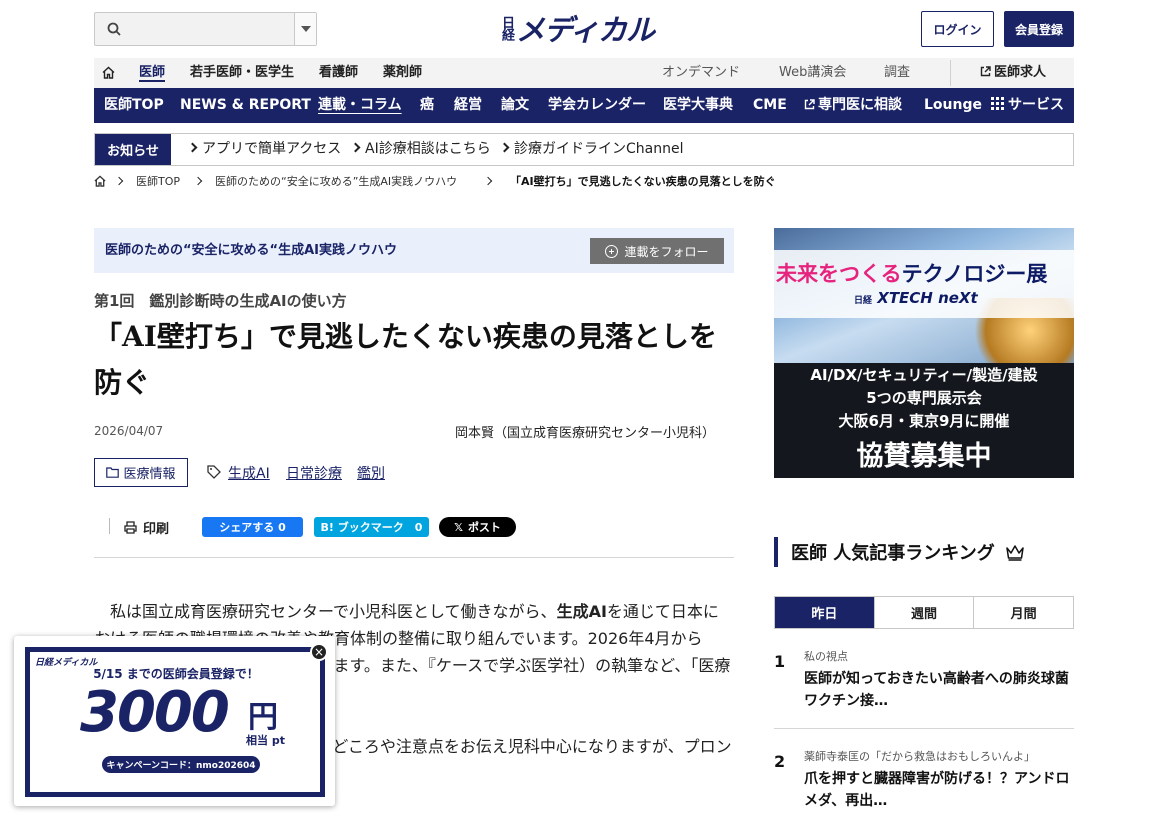 This screenshot has height=822, width=1168. I want to click on follow-series-button: 連載をフォロー, so click(657, 251).